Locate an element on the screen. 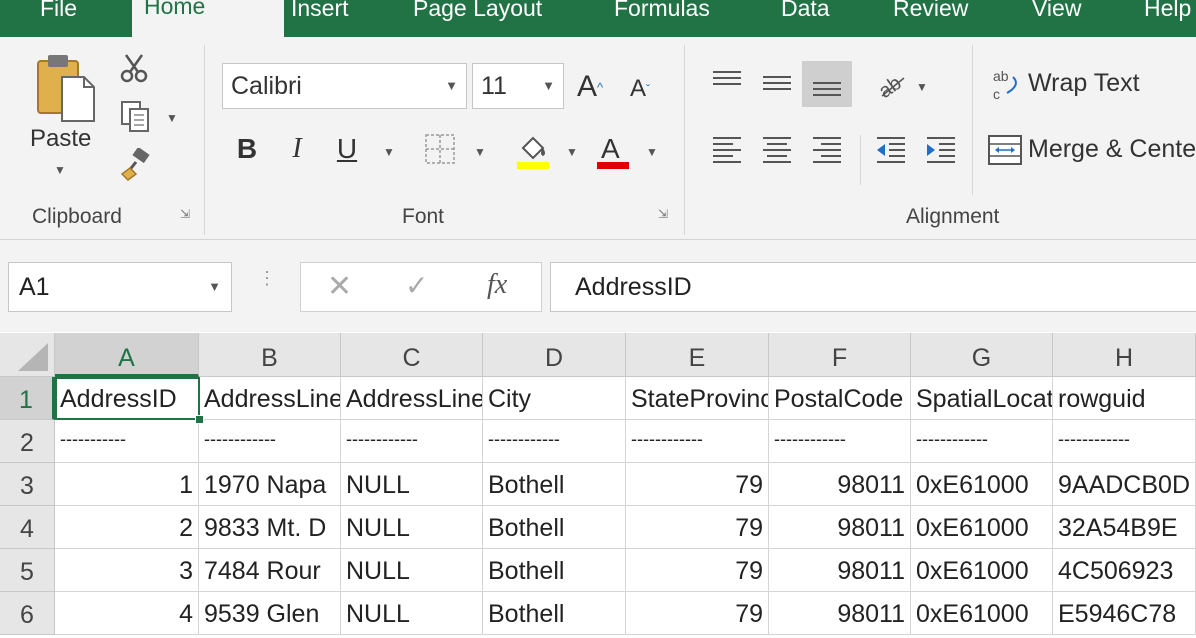  cell-a2: ----------- is located at coordinates (127, 441).